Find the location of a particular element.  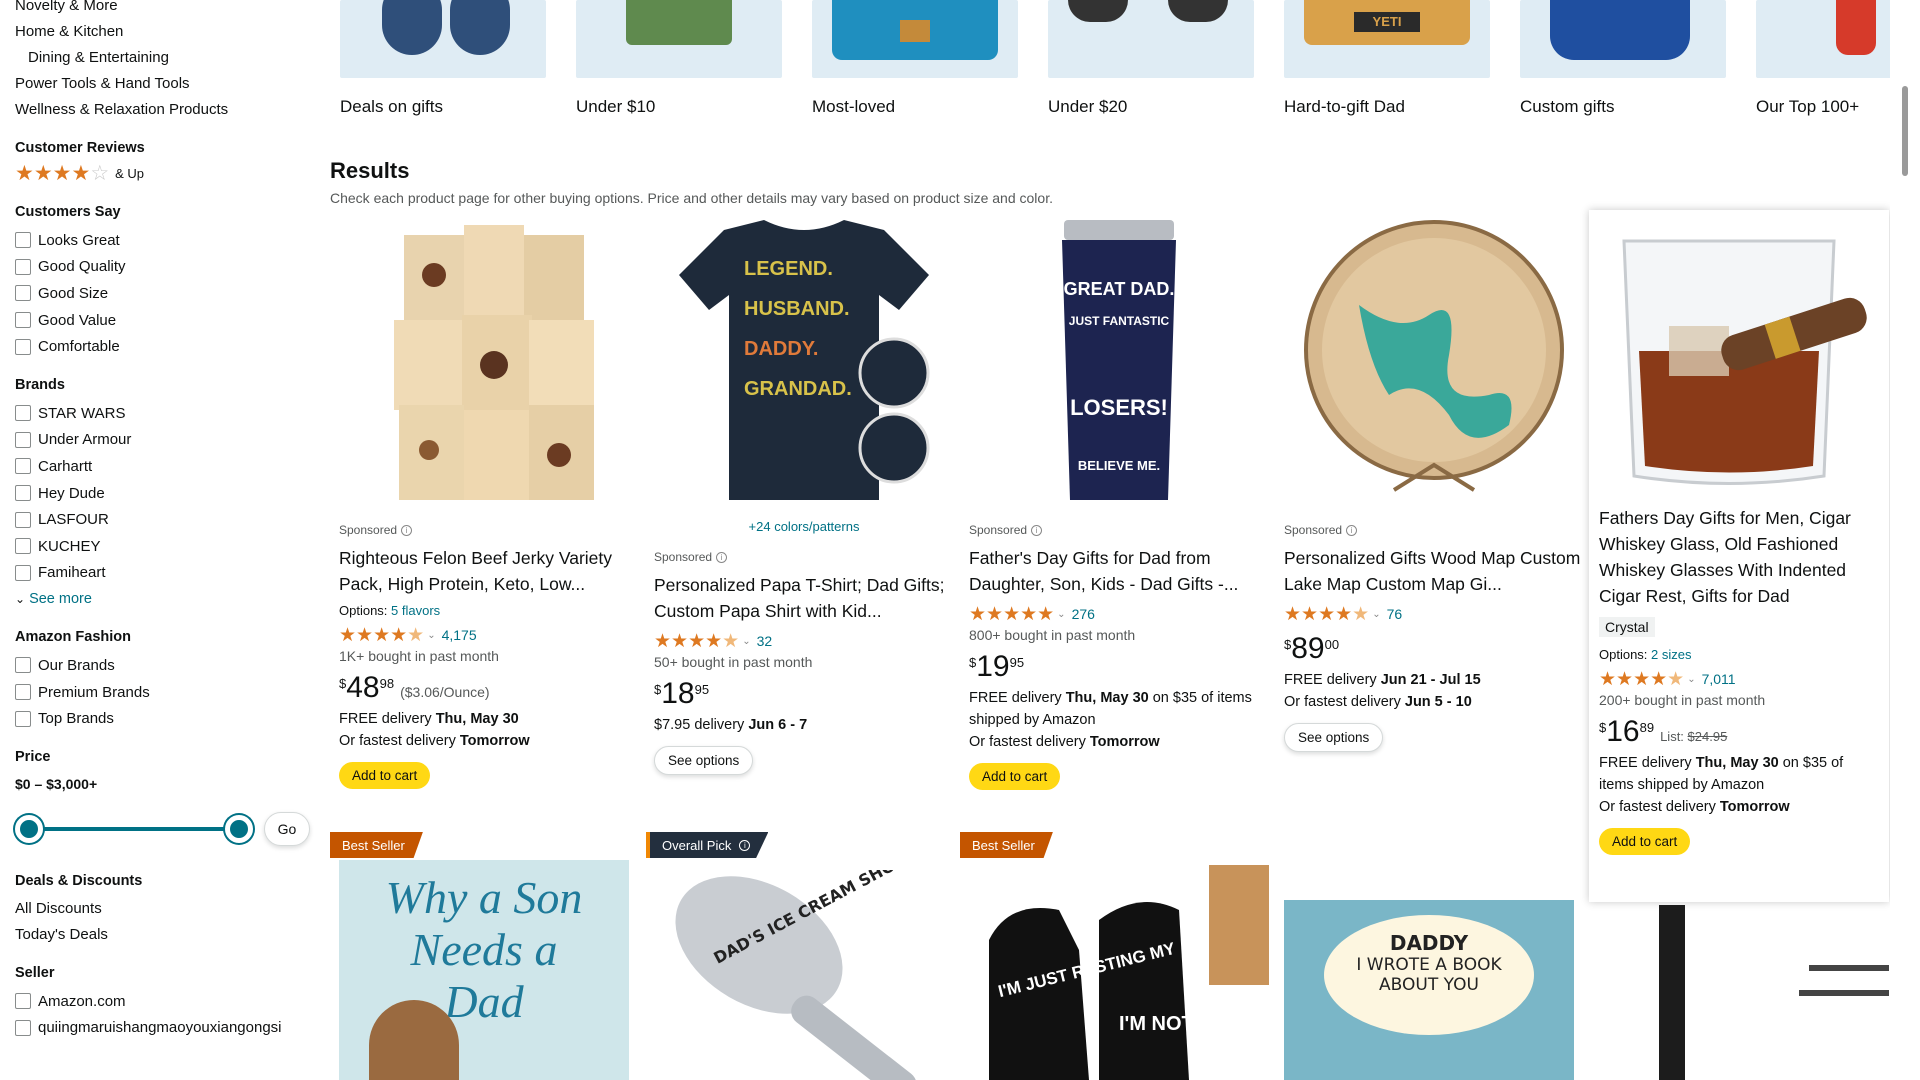

all-discounts-link: All Discounts is located at coordinates (167, 909).